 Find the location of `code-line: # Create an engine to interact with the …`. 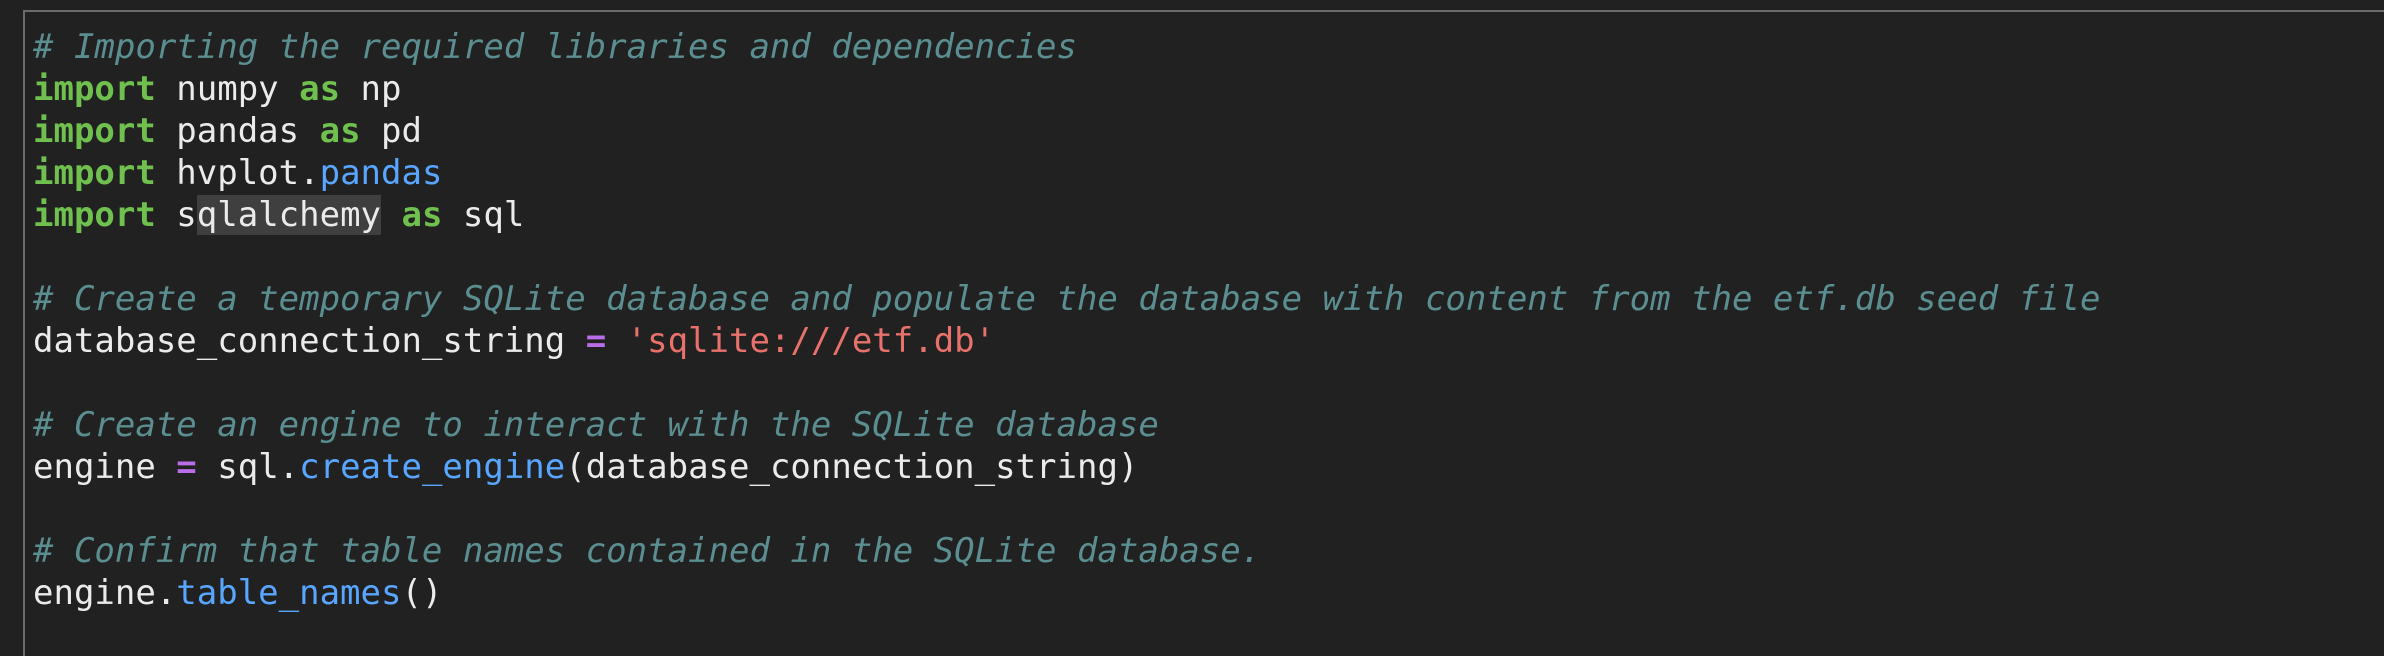

code-line: # Create an engine to interact with the … is located at coordinates (1066, 425).